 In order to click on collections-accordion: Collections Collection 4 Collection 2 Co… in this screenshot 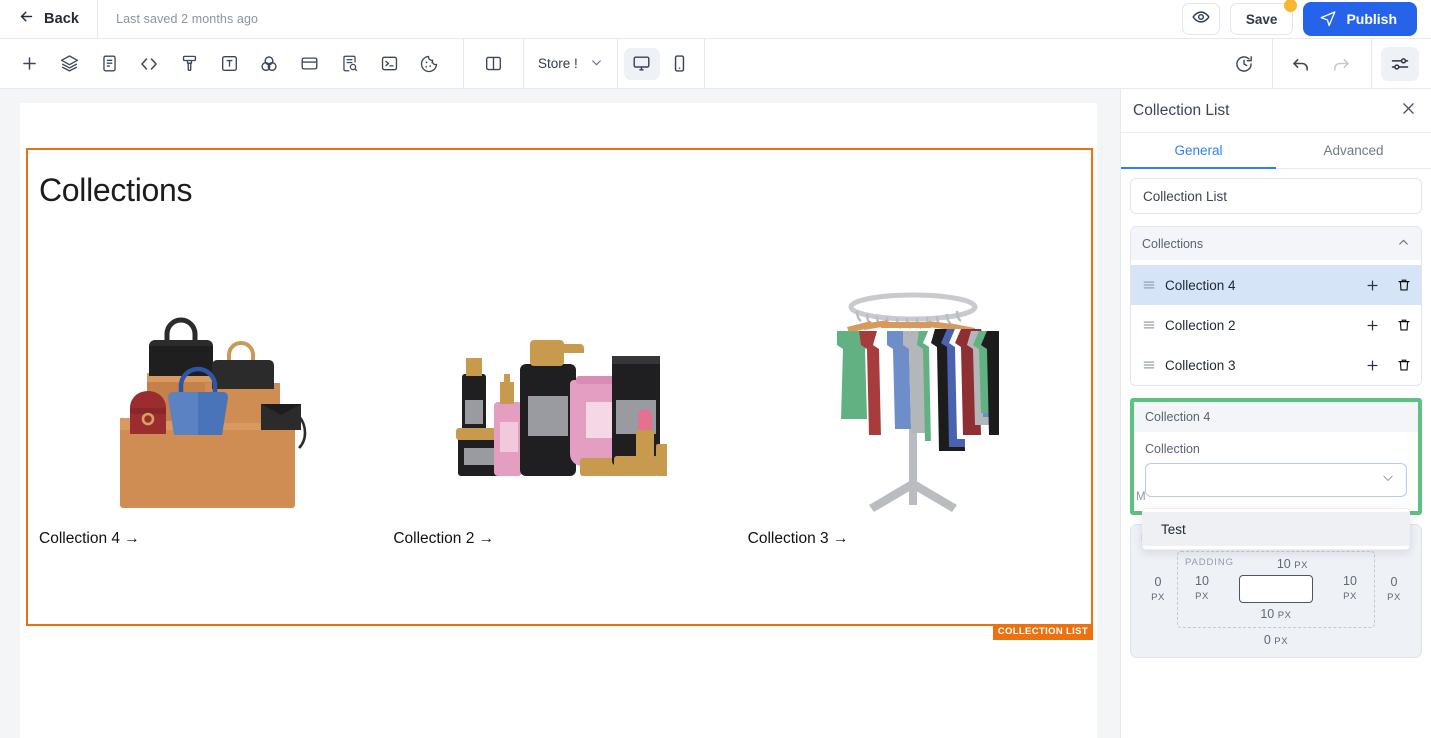, I will do `click(1276, 306)`.